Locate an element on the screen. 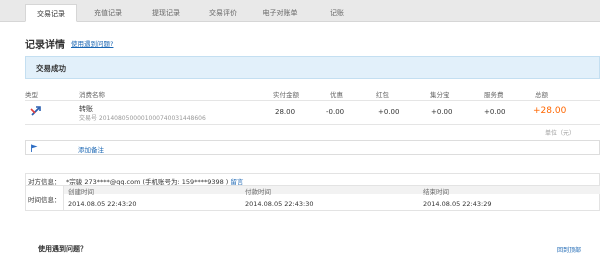 The height and width of the screenshot is (254, 600). redpacket-amount: +0.00 is located at coordinates (389, 112).